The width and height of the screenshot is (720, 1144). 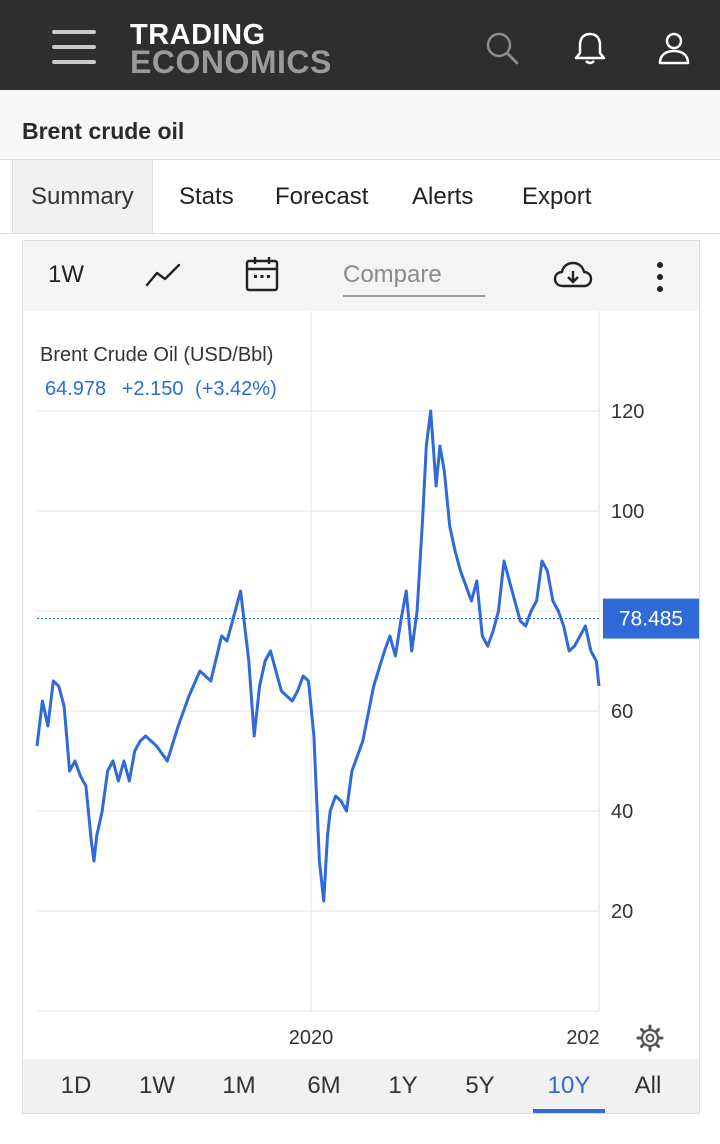 I want to click on last-value-label: 78.485, so click(x=651, y=618).